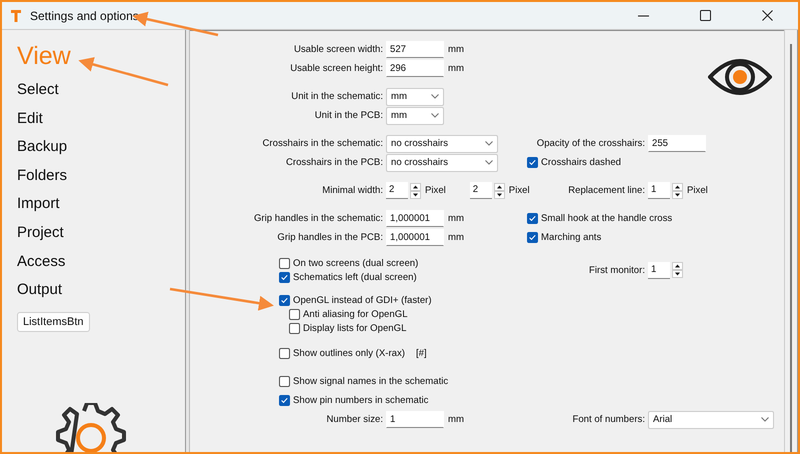  What do you see at coordinates (608, 419) in the screenshot?
I see `field-label: Font of numbers:` at bounding box center [608, 419].